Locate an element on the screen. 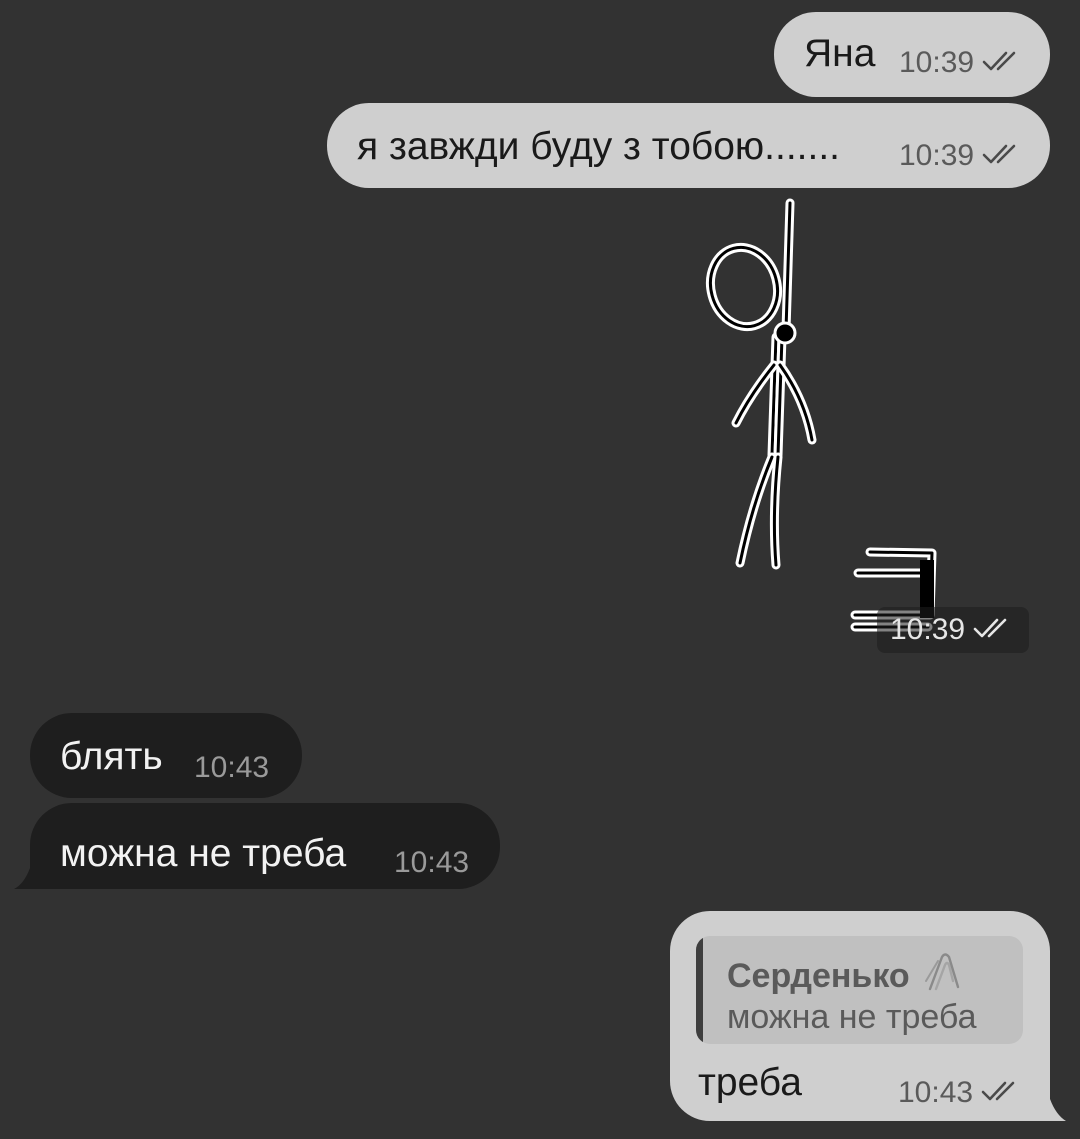  message-text: блять is located at coordinates (111, 756).